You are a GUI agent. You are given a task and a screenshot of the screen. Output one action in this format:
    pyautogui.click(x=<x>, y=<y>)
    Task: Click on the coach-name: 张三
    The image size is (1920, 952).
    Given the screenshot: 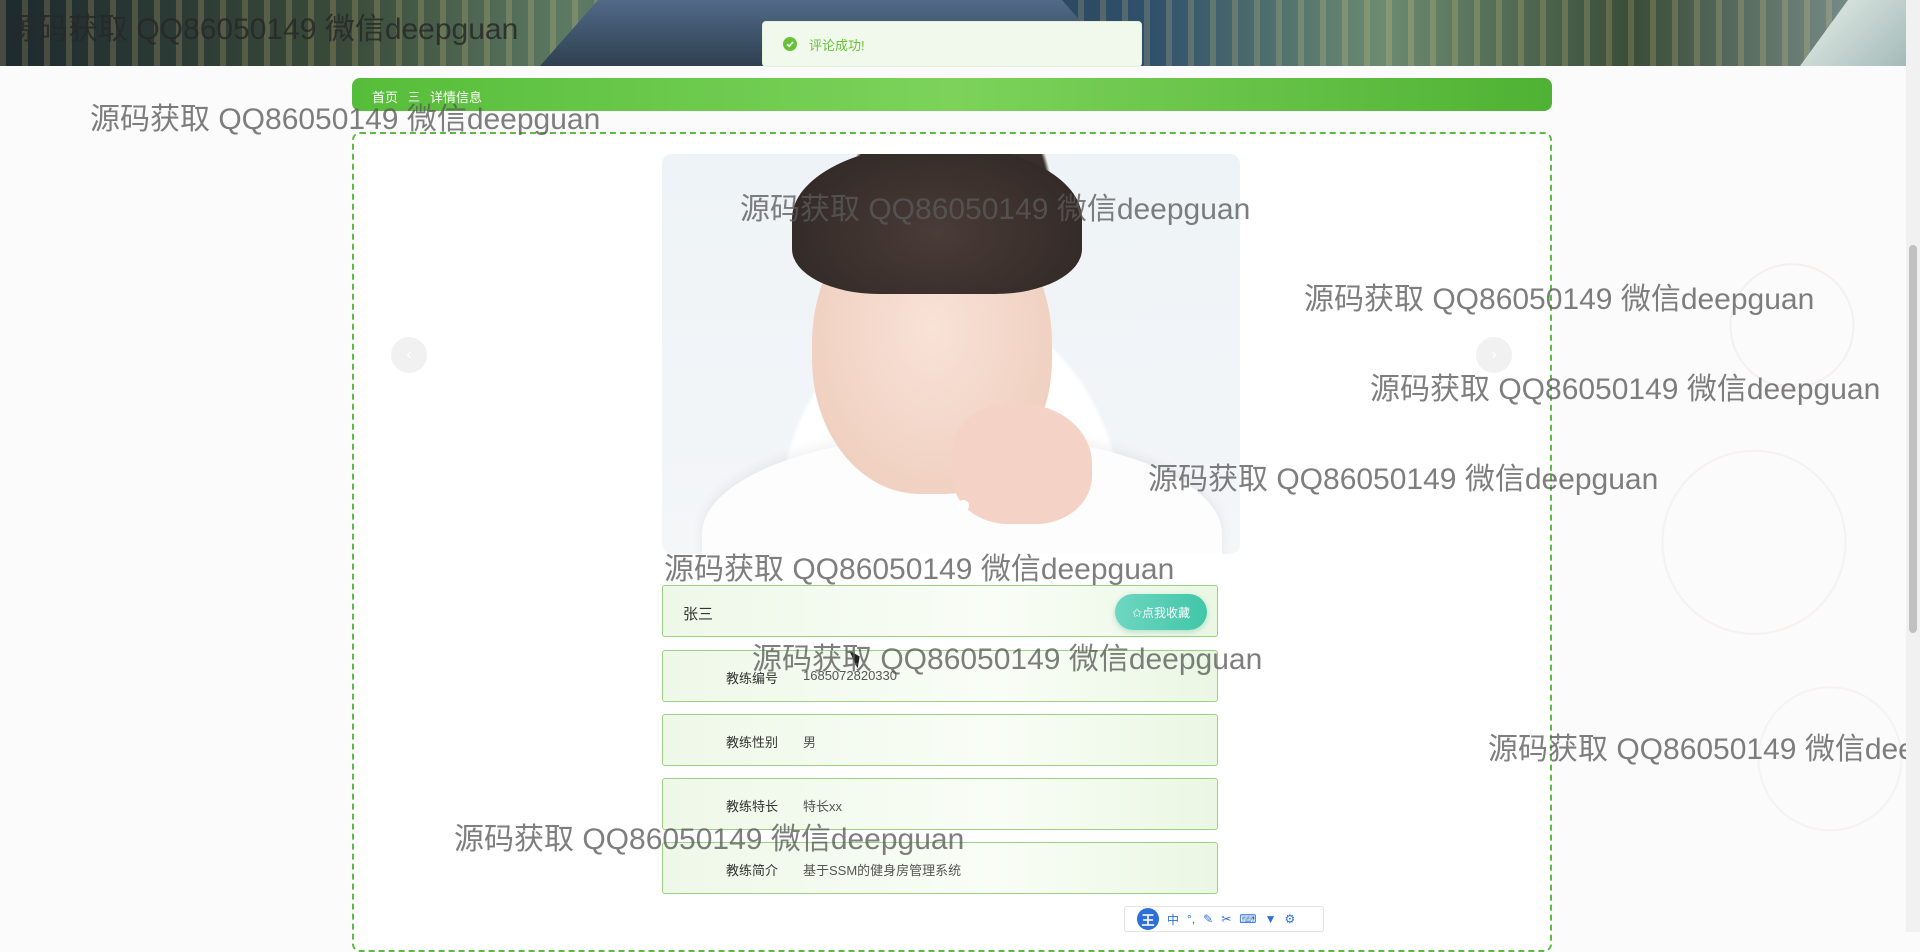 What is the action you would take?
    pyautogui.click(x=698, y=614)
    